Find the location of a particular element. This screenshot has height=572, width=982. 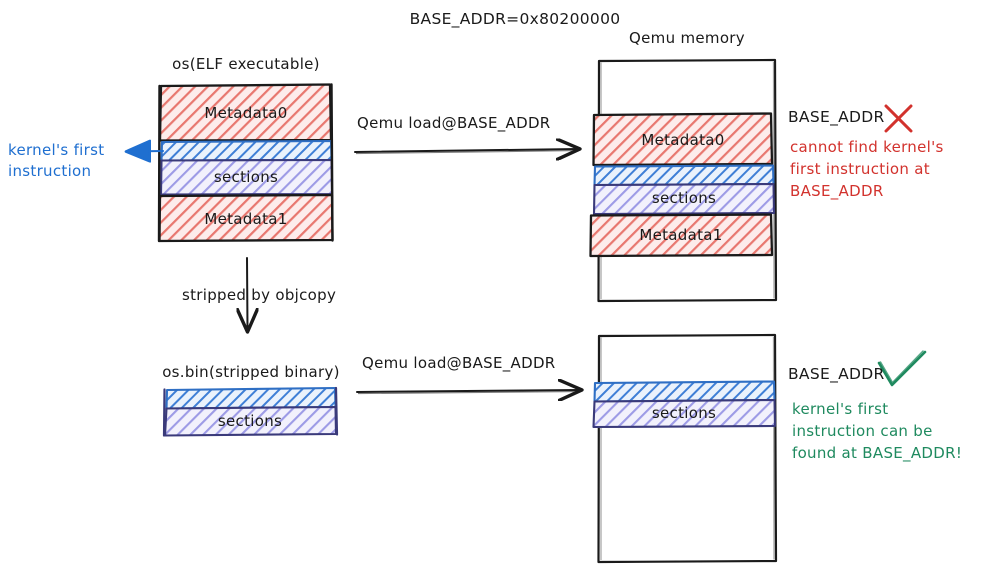

qemu-memory-box-bottom is located at coordinates (685, 448).